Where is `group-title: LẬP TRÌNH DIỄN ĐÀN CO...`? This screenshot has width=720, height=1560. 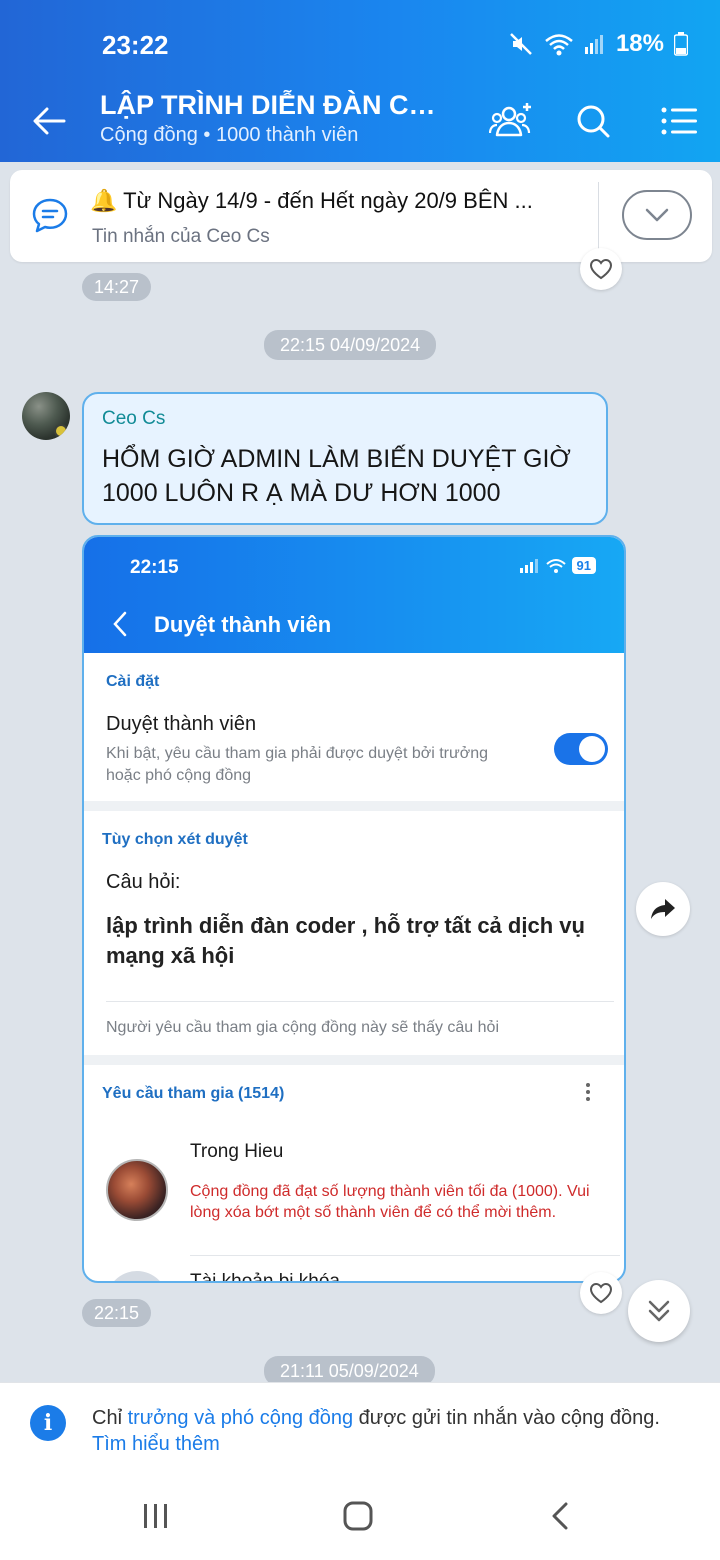 group-title: LẬP TRÌNH DIỄN ĐÀN CO... is located at coordinates (275, 105).